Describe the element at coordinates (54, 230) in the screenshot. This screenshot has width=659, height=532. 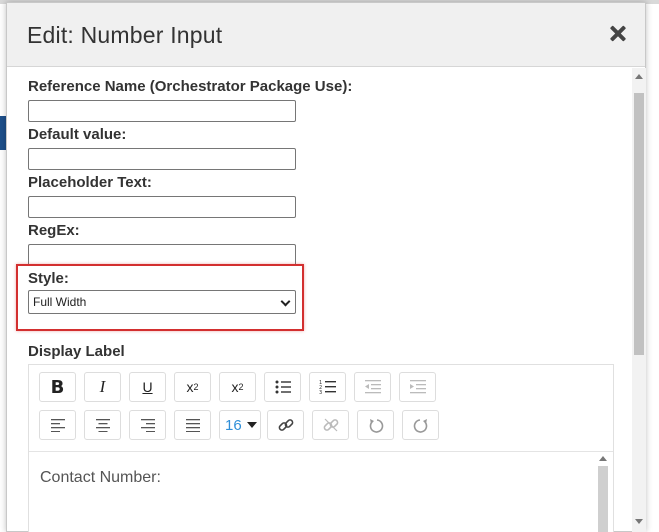
I see `regex-label: RegEx:` at that location.